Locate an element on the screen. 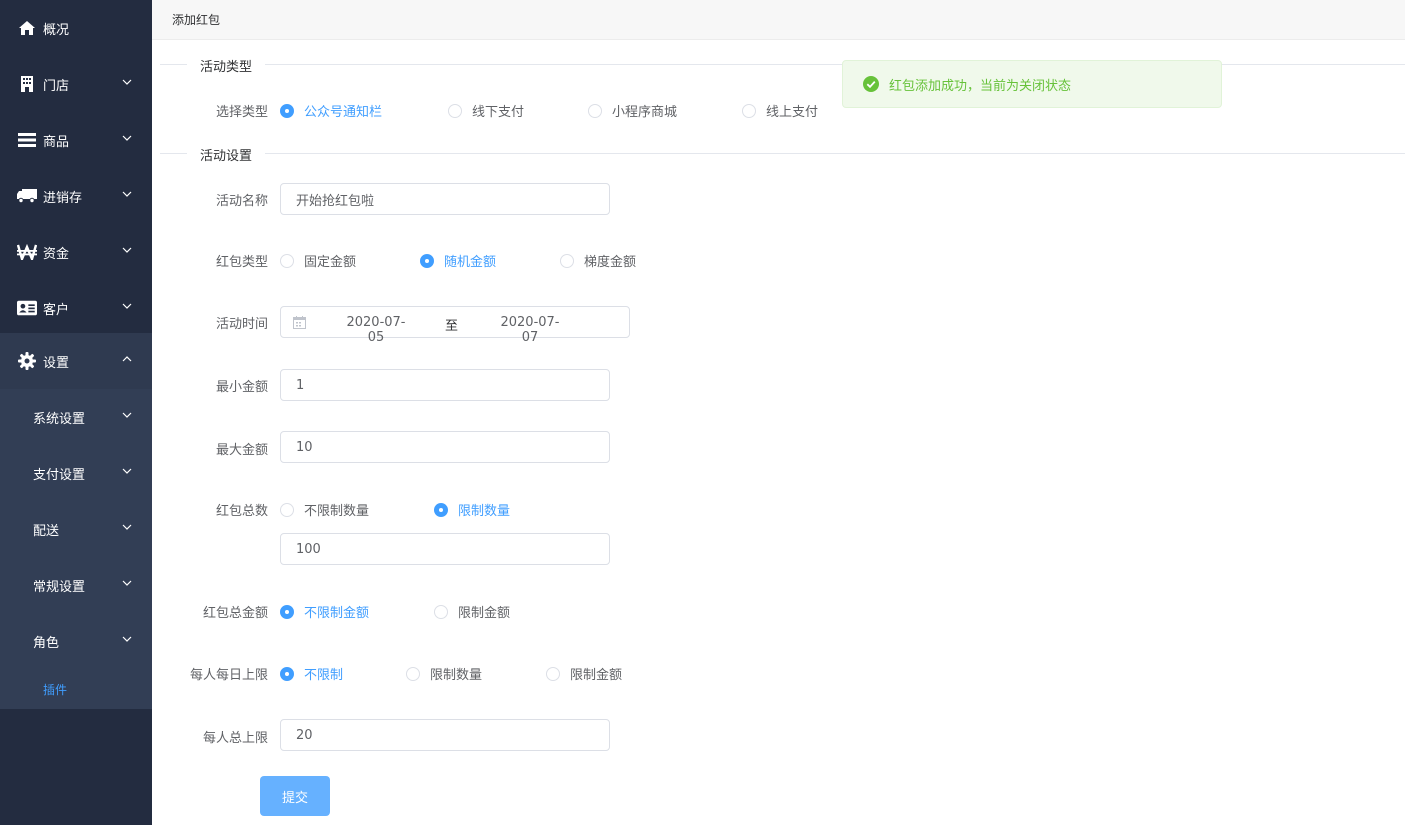 The height and width of the screenshot is (825, 1405). sidebar-item-label: 资金 is located at coordinates (56, 254).